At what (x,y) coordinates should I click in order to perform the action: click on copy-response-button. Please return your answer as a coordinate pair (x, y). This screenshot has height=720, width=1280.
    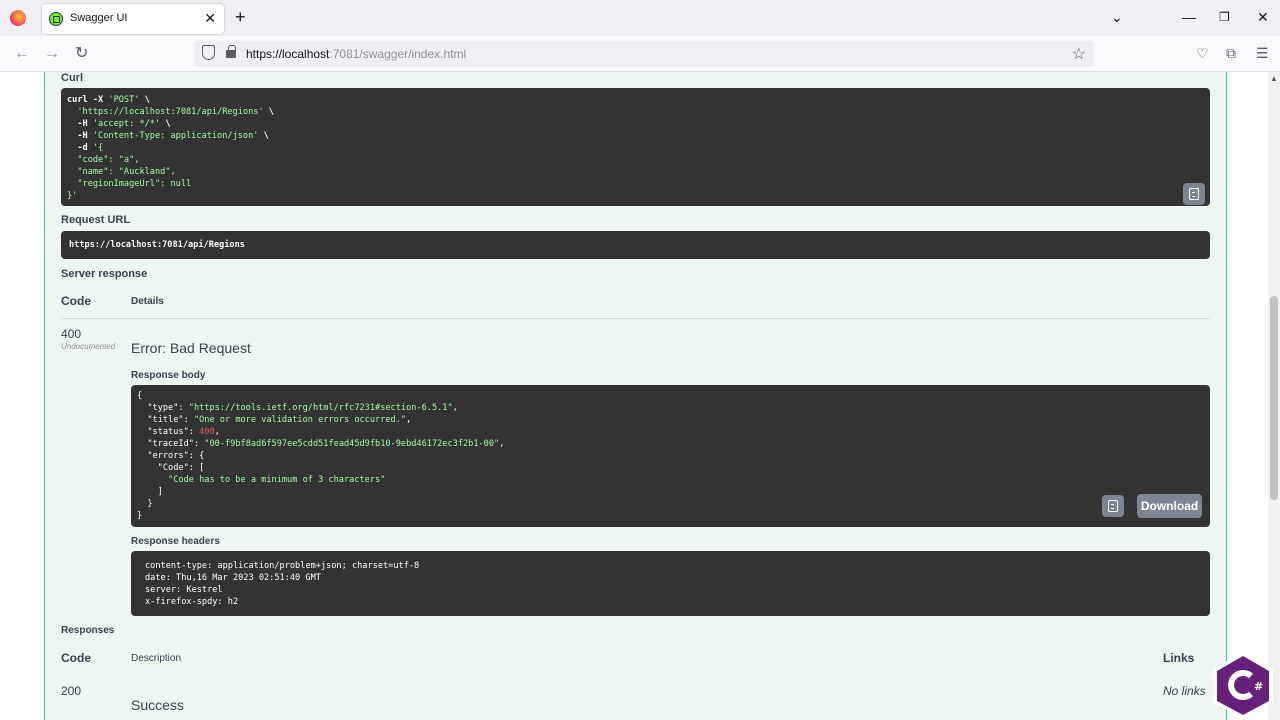
    Looking at the image, I should click on (1113, 506).